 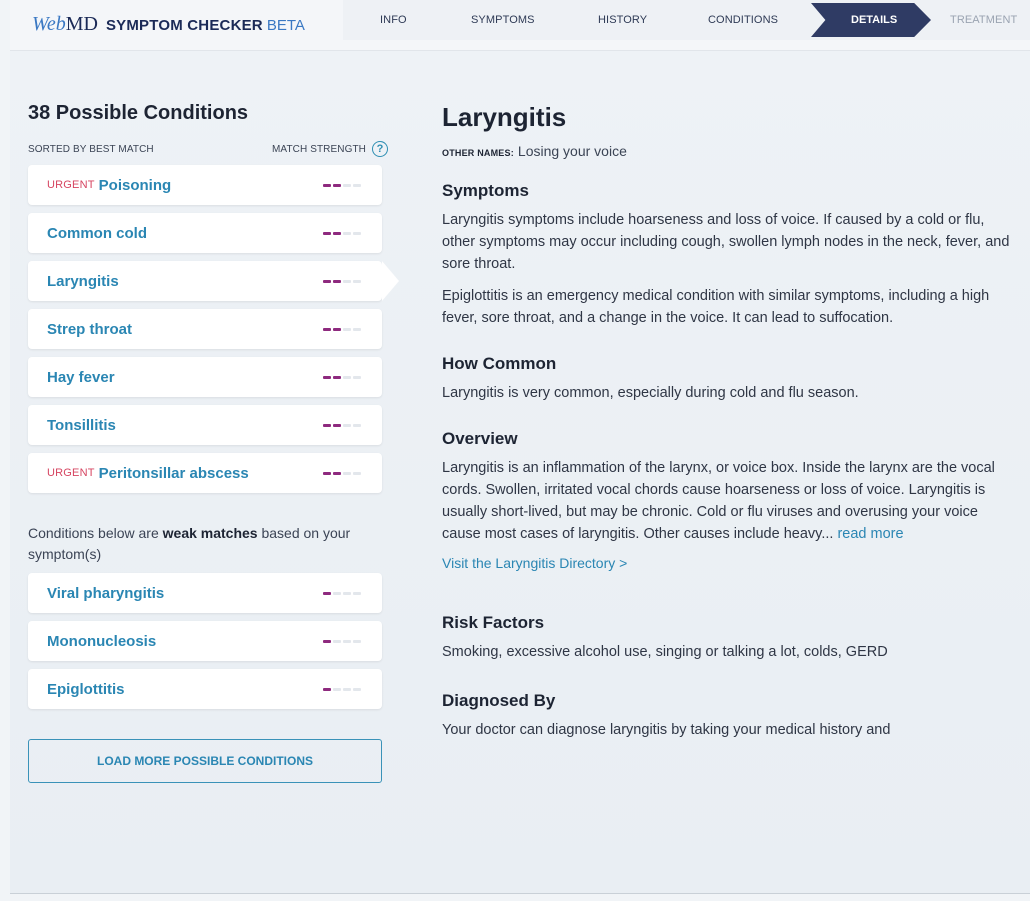 What do you see at coordinates (478, 153) in the screenshot?
I see `other-names-label: OTHER NAMES:` at bounding box center [478, 153].